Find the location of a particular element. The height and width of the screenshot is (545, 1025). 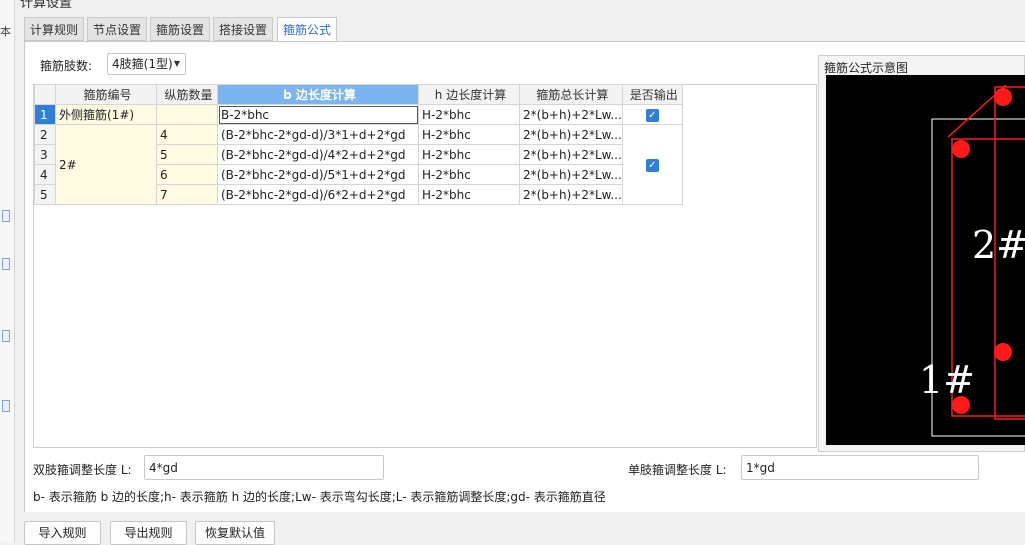

chevron-down-icon: ▼ is located at coordinates (176, 63).